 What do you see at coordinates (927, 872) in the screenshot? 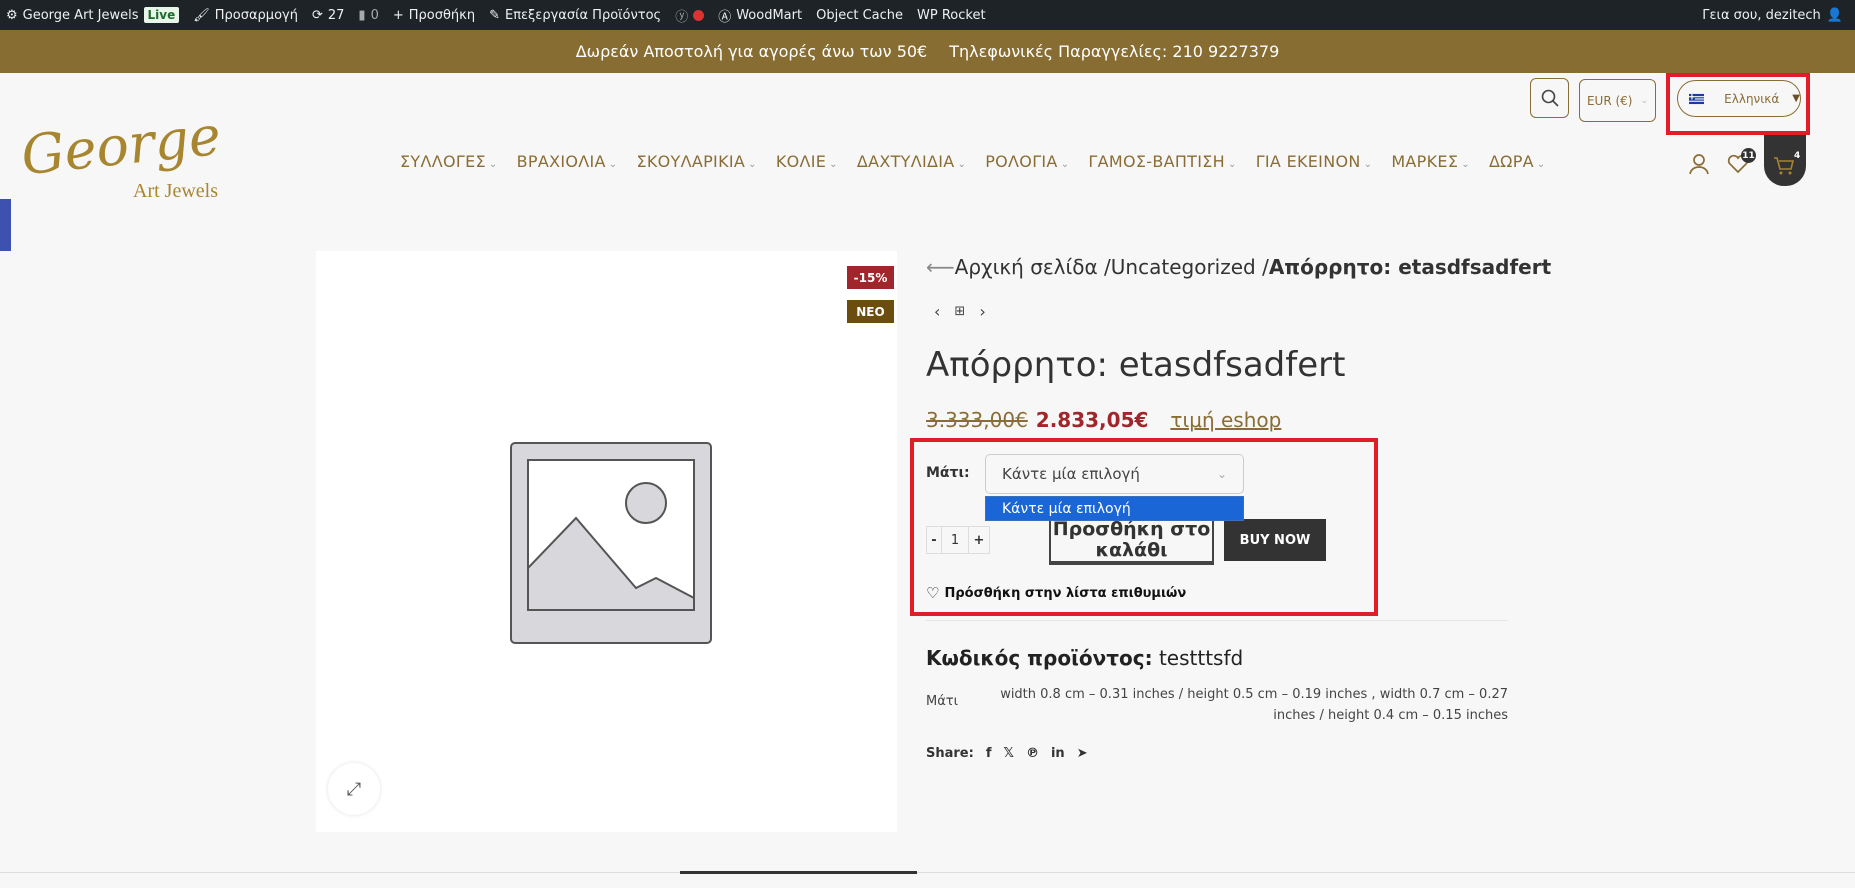
I see `tabs-divider` at bounding box center [927, 872].